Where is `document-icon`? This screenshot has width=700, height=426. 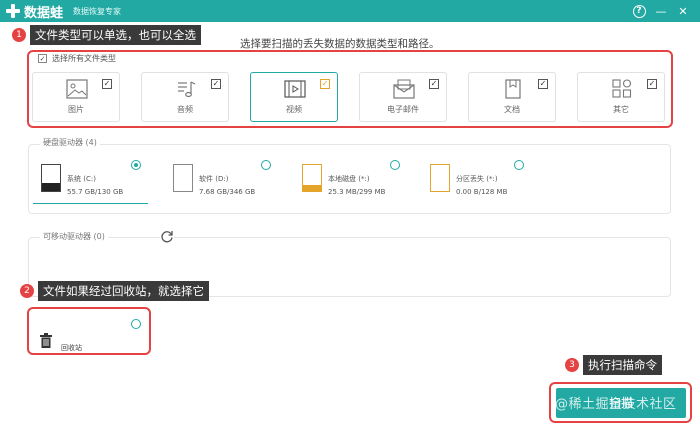
document-icon is located at coordinates (513, 89).